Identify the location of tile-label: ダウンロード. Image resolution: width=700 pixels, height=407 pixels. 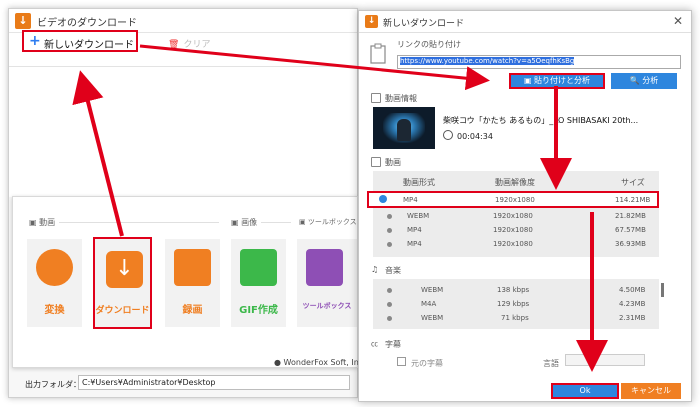
(122, 311).